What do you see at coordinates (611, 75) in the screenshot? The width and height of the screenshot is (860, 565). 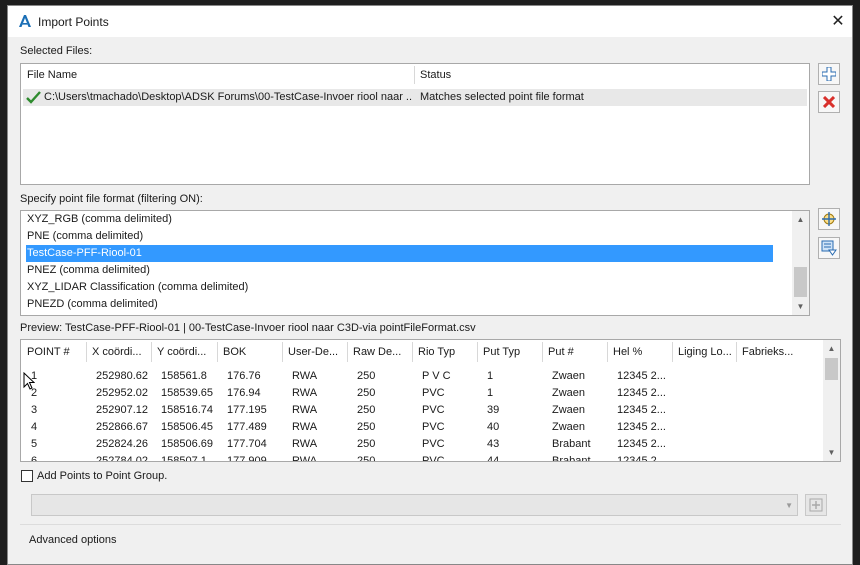 I see `column-header-status: Status` at bounding box center [611, 75].